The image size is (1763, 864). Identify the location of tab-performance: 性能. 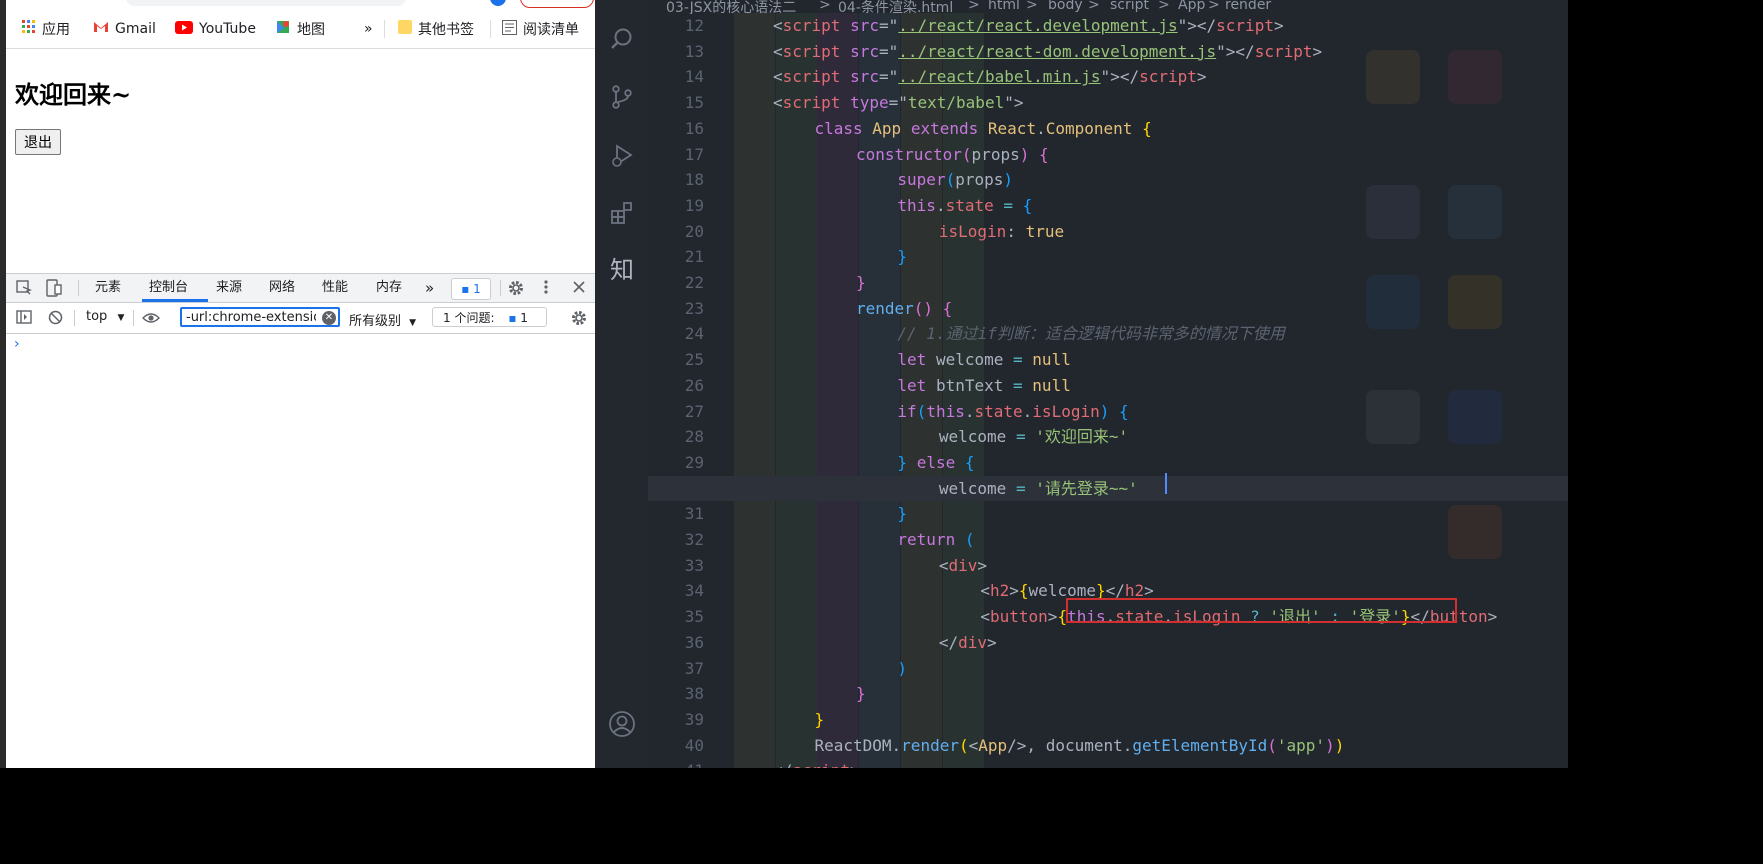
(335, 288).